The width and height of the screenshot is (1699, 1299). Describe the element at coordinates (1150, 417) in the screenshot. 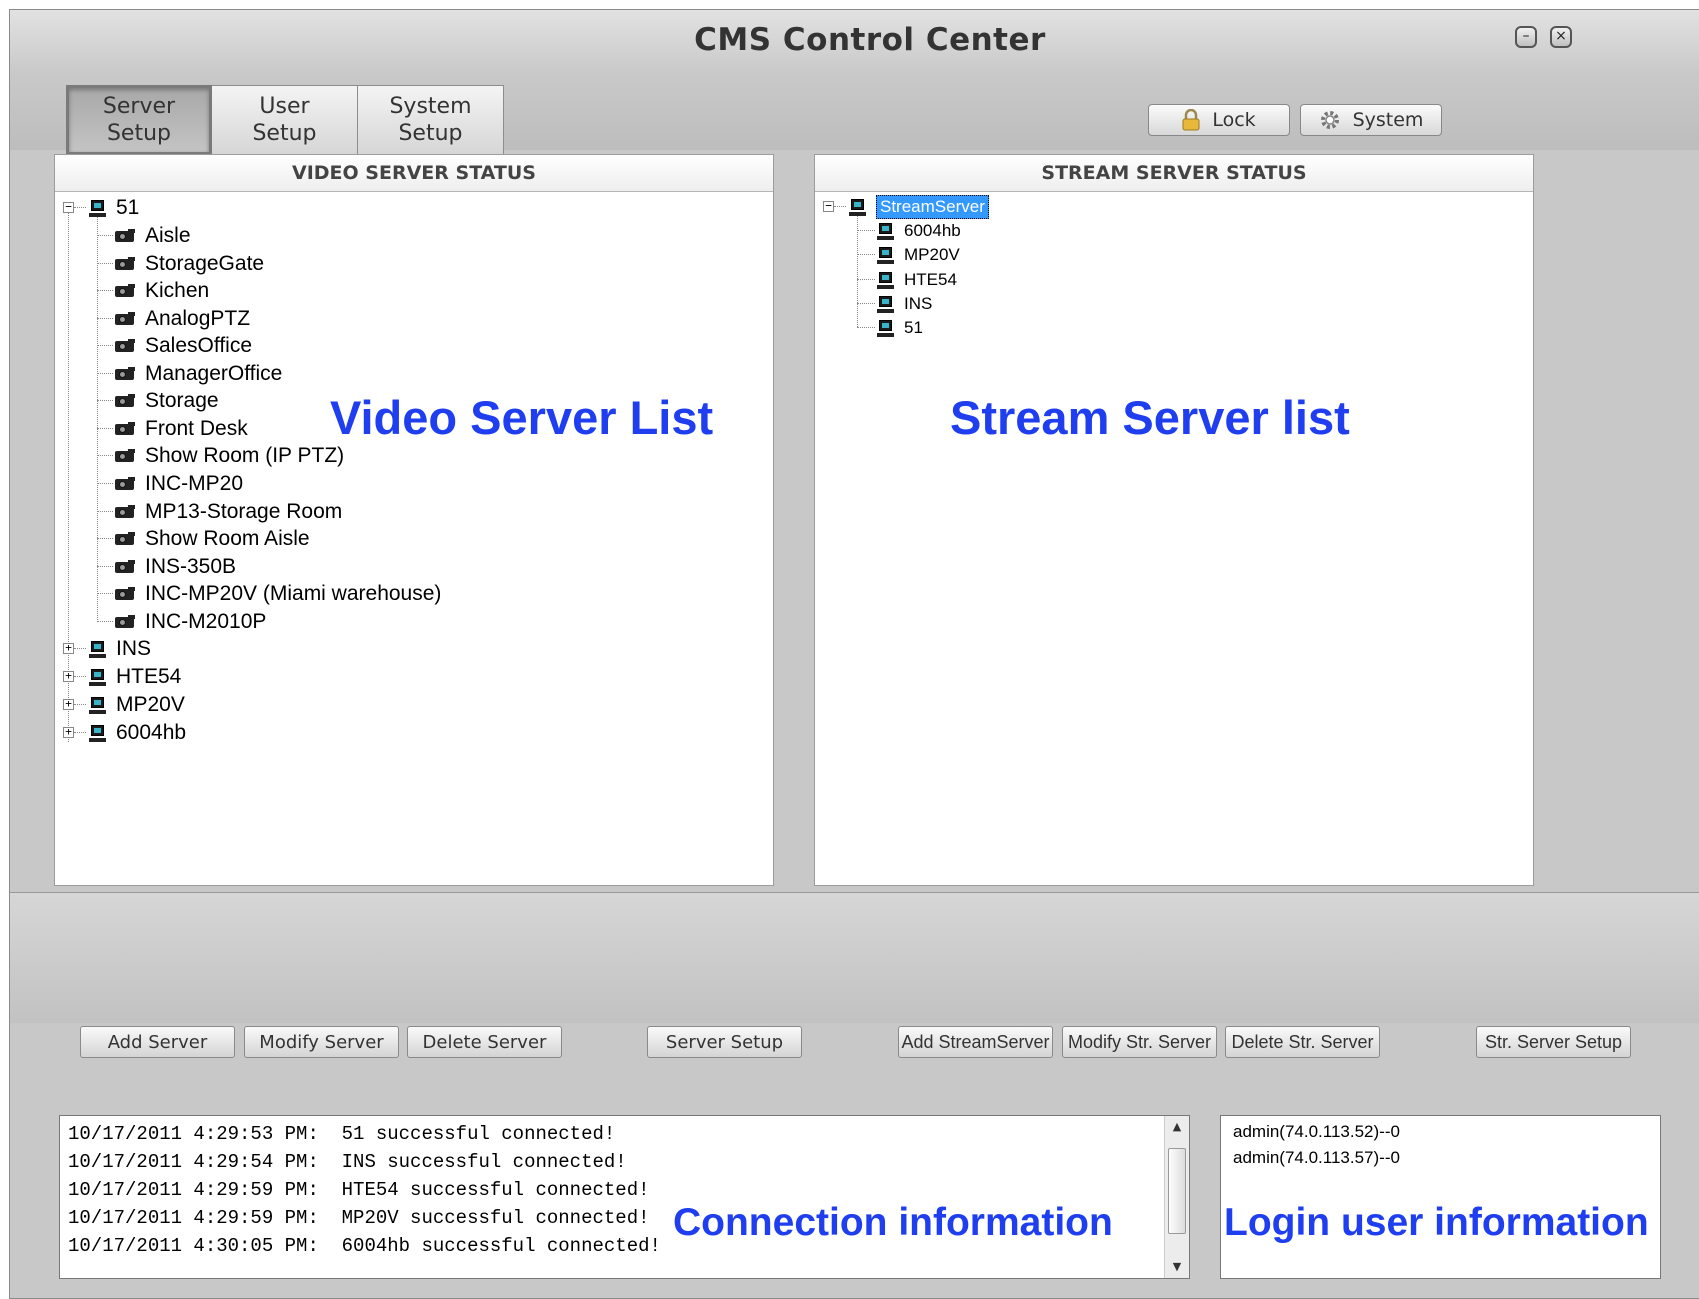

I see `stream-server-list-annotation: Stream Server list` at that location.